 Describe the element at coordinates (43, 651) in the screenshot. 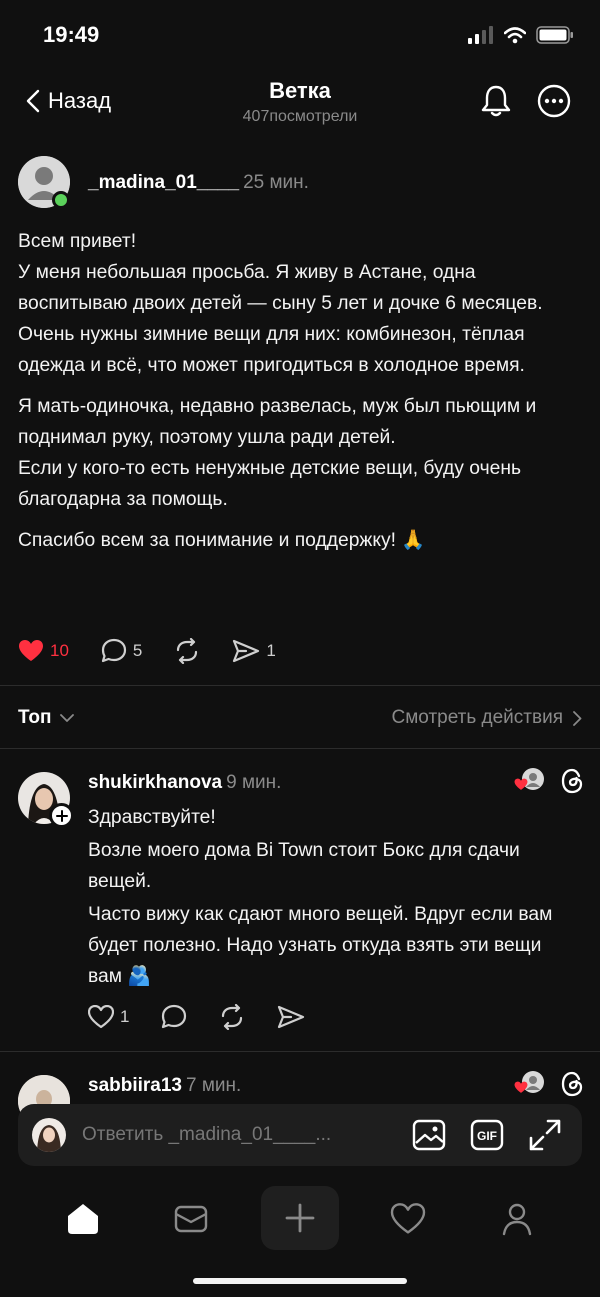

I see `like-button: 10` at that location.